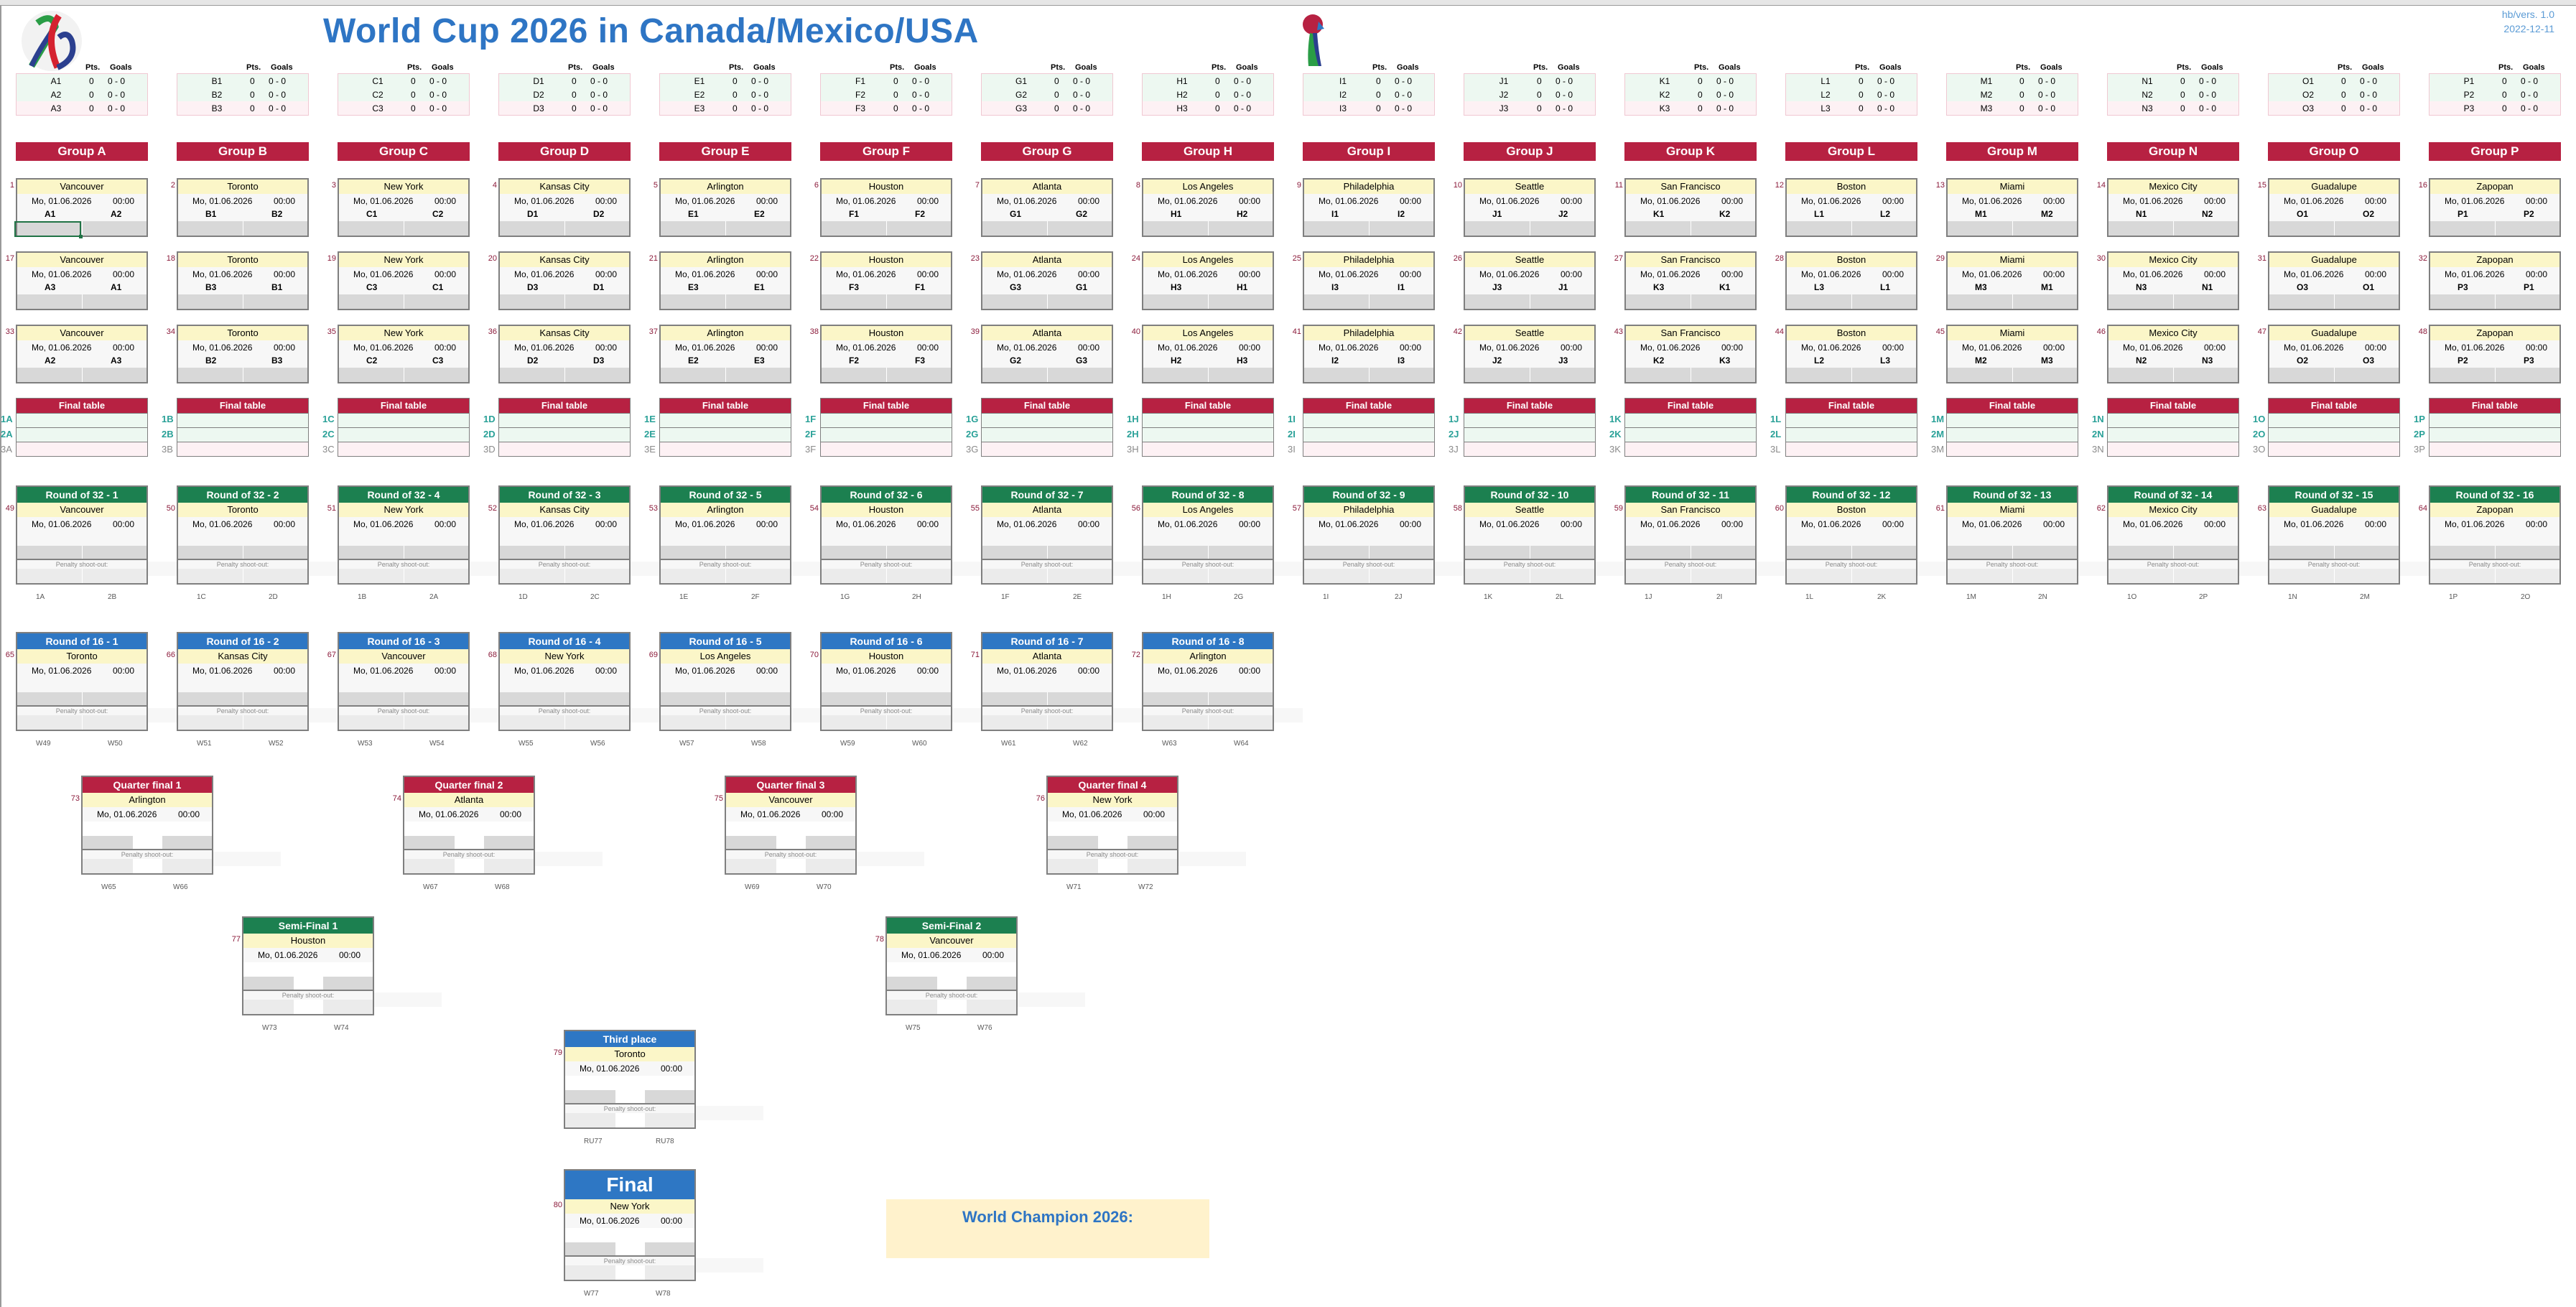  I want to click on group-match: Philadelphia Mo, 01.06.2026 00:00 I2 I3, so click(1369, 354).